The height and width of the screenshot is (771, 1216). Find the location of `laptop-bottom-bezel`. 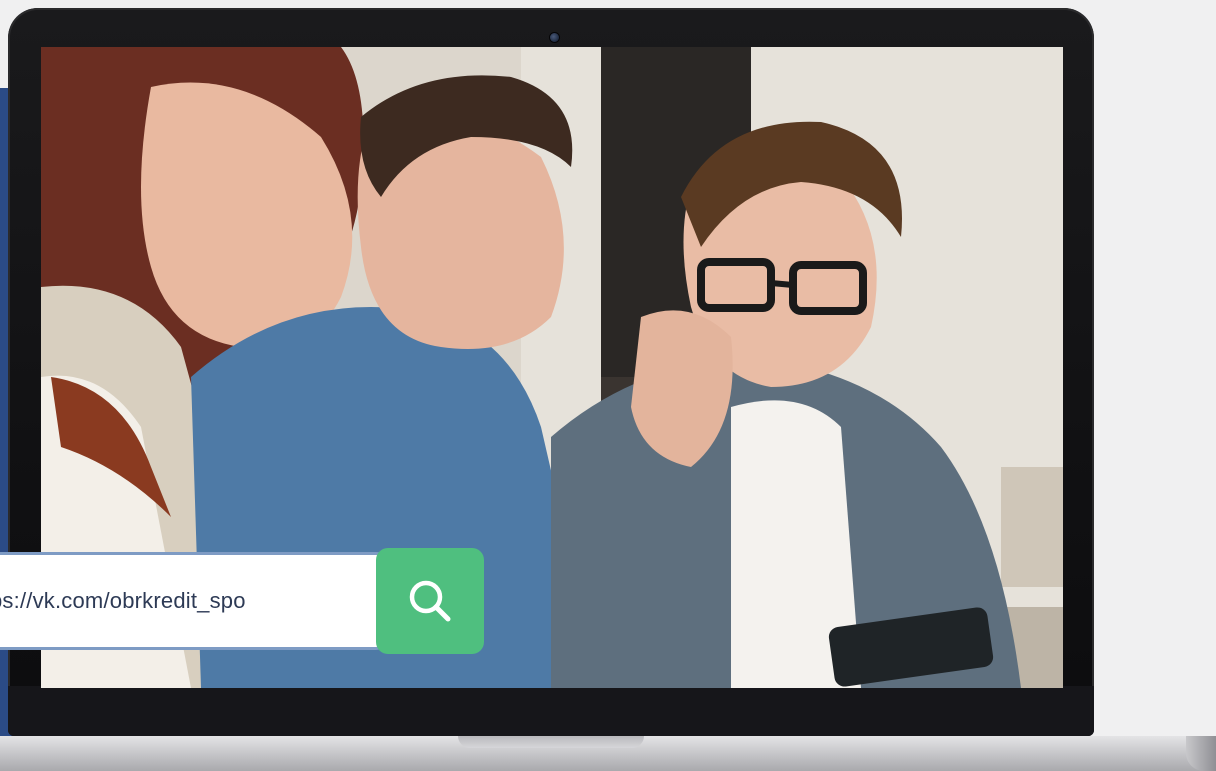

laptop-bottom-bezel is located at coordinates (551, 711).